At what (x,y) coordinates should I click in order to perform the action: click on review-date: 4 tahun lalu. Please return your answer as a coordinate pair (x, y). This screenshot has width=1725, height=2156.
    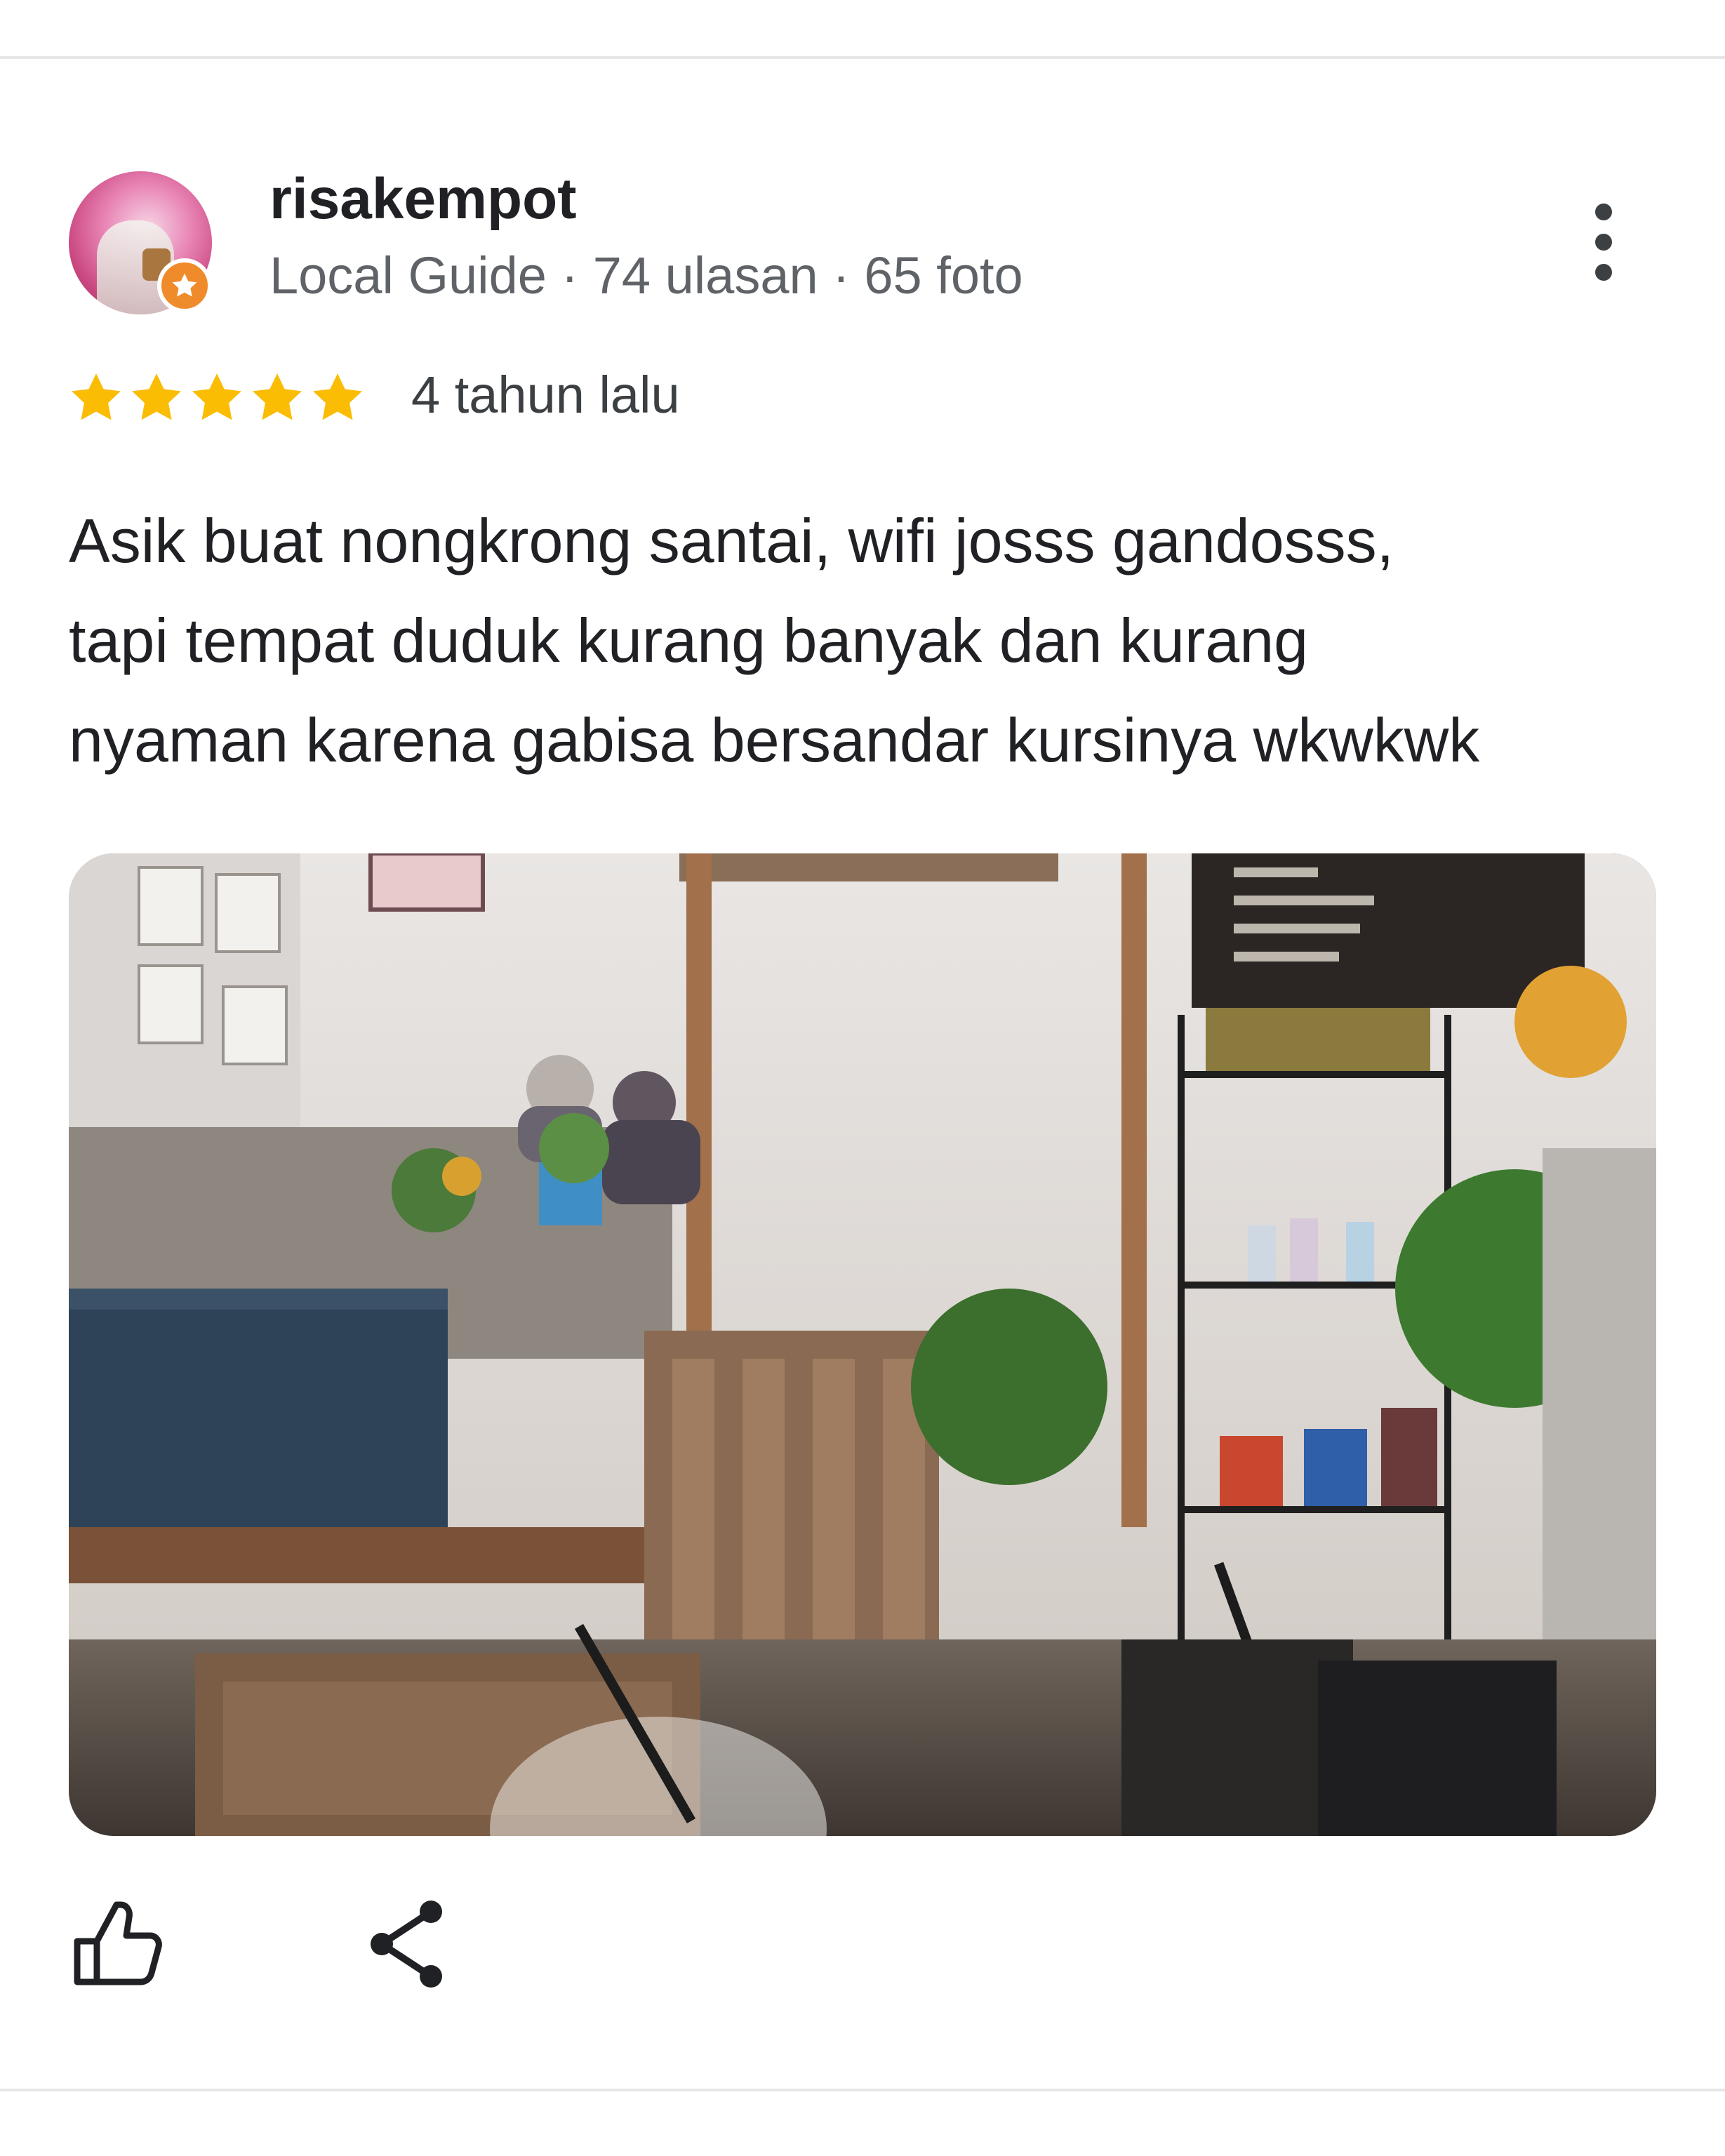
    Looking at the image, I should click on (545, 395).